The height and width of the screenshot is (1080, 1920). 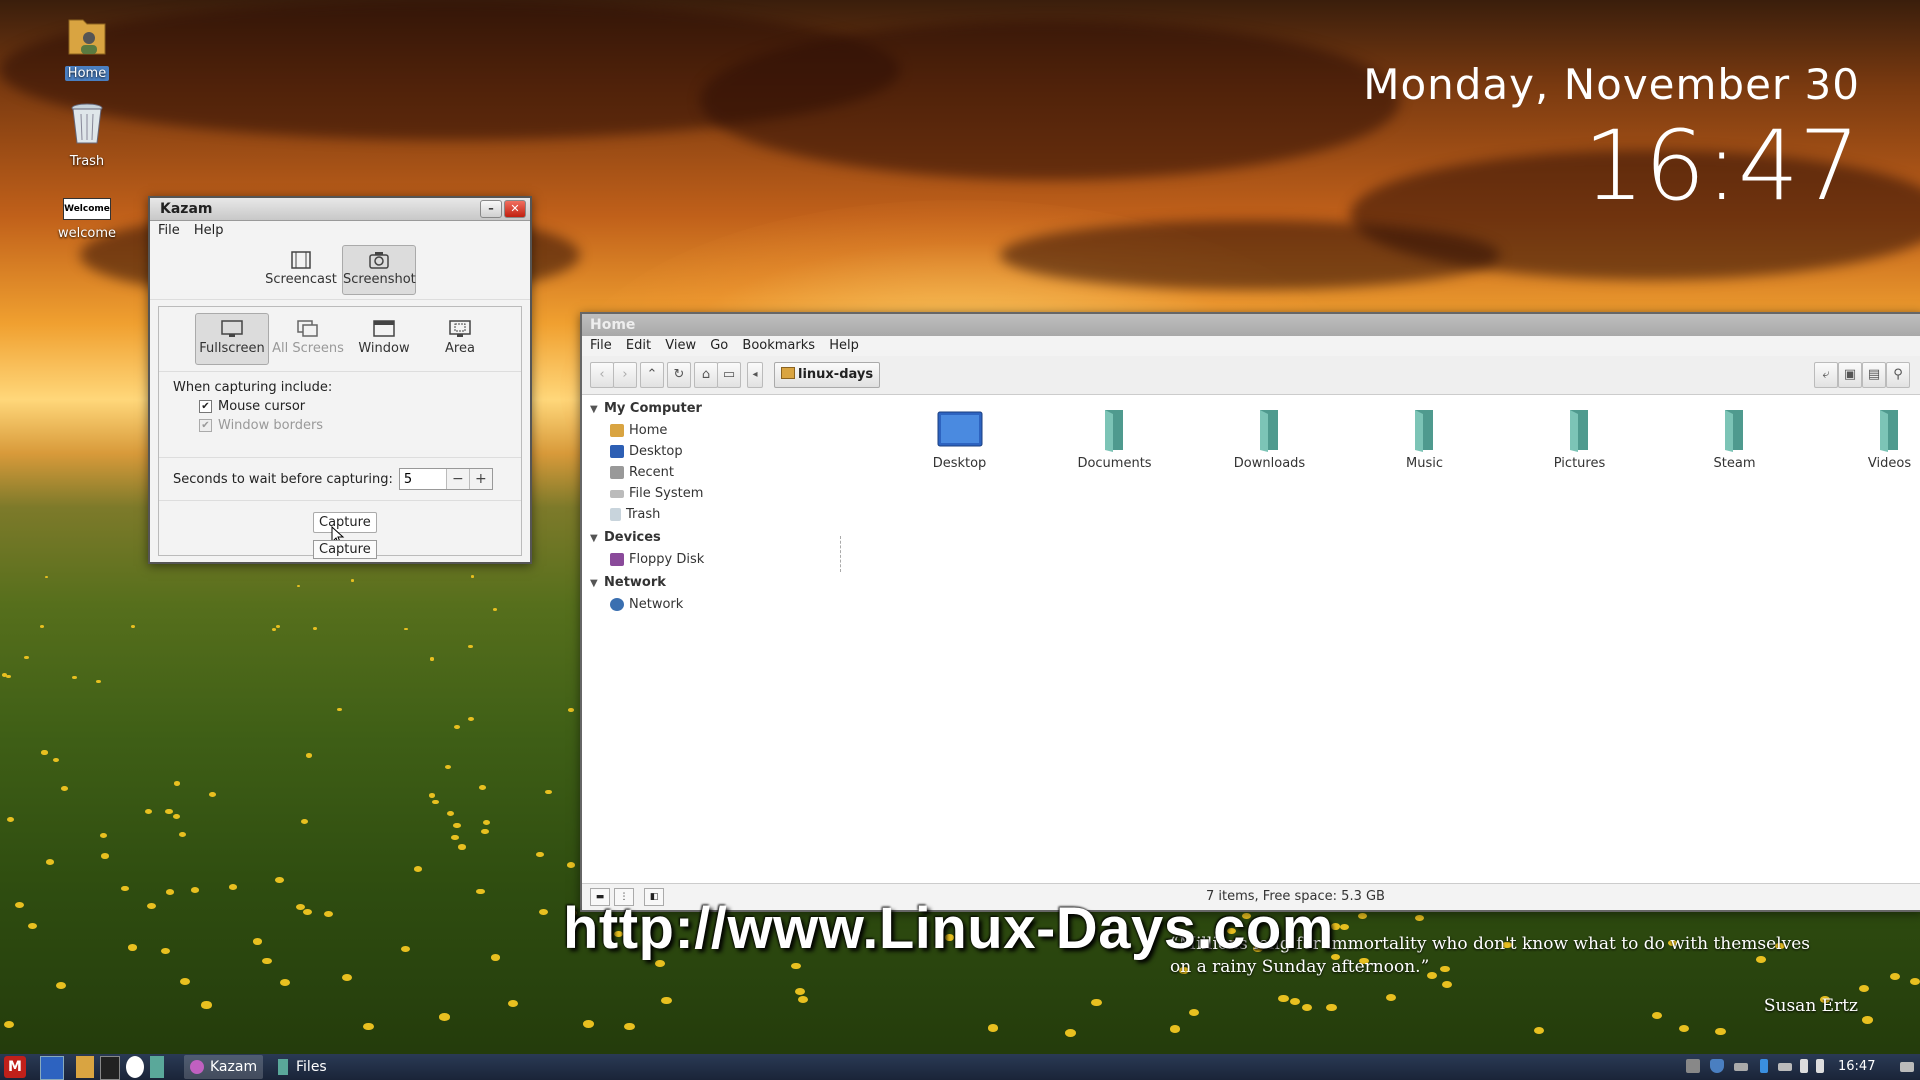 I want to click on taskbar-item-files: Files, so click(x=301, y=1067).